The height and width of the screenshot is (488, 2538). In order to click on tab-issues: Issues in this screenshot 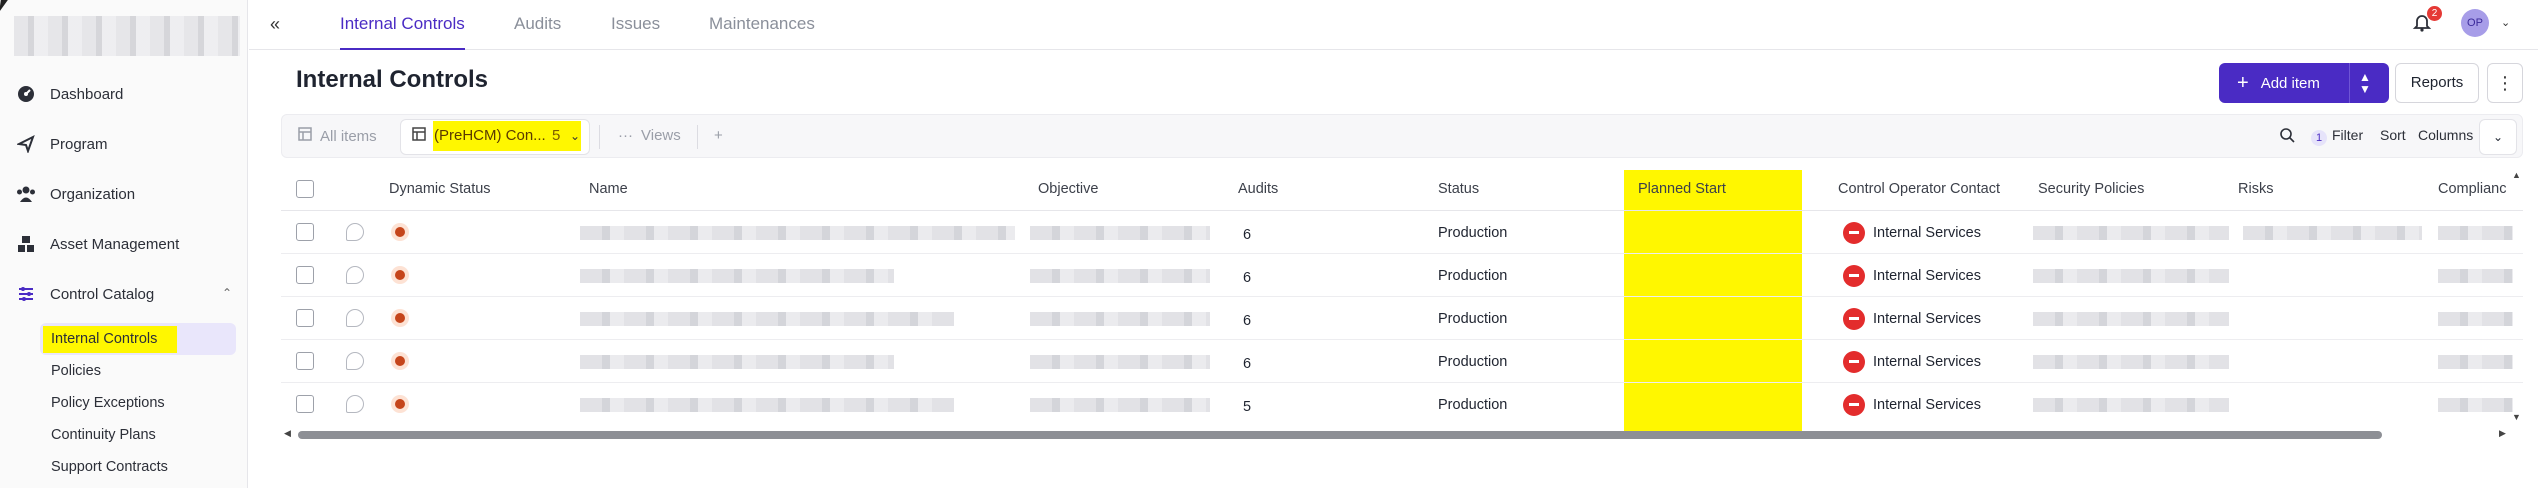, I will do `click(635, 32)`.